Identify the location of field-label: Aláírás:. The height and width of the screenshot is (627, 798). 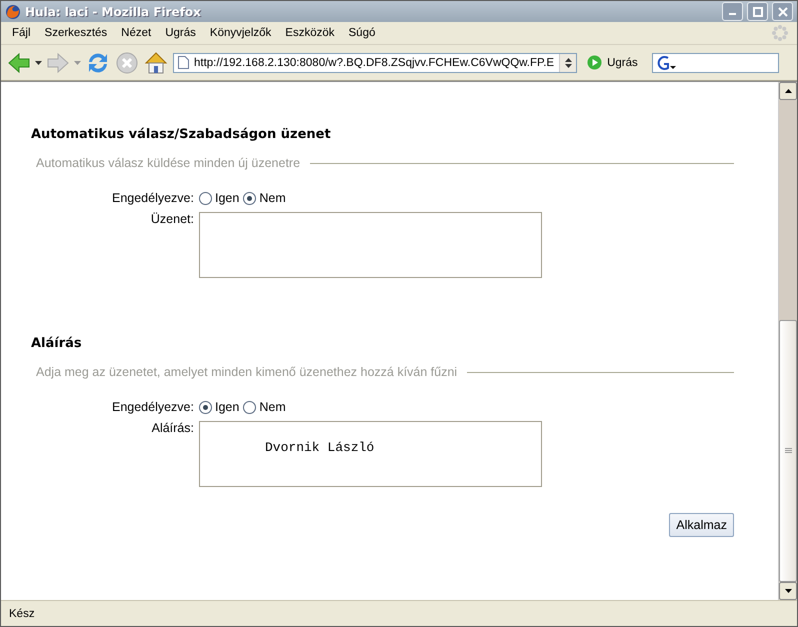
(172, 428).